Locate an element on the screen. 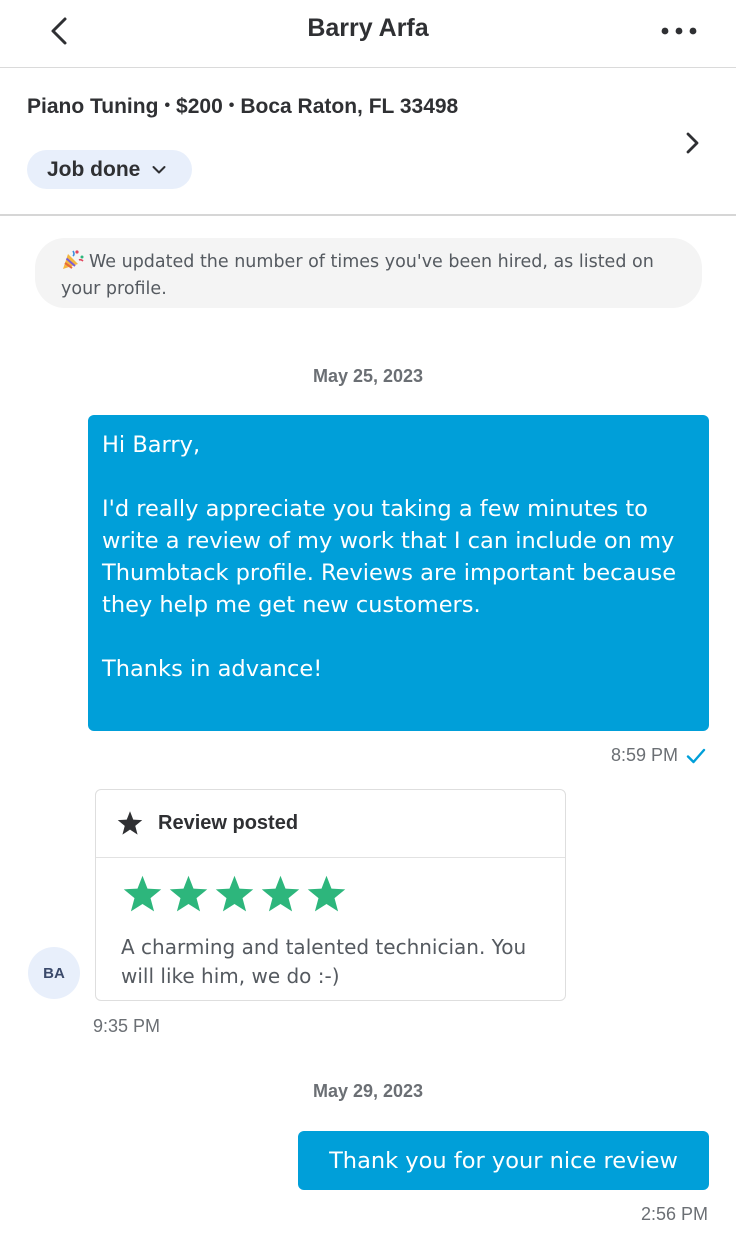  review-header-label: Review posted is located at coordinates (228, 823).